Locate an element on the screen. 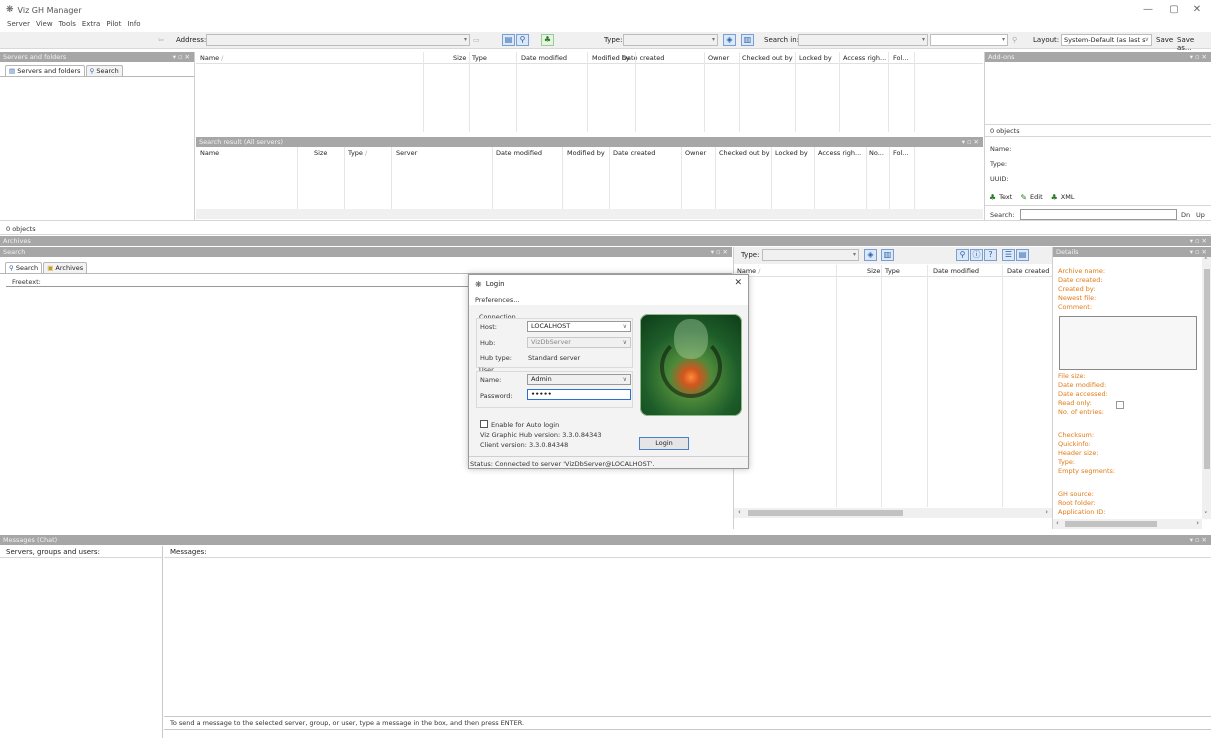 The height and width of the screenshot is (738, 1211). scroll-up-icon: ˄ is located at coordinates (1206, 261).